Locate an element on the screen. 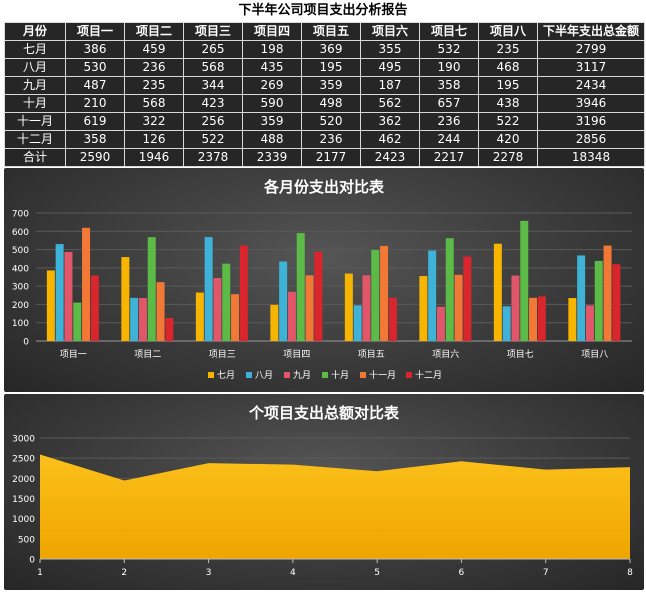  table-cell: 522 is located at coordinates (508, 122).